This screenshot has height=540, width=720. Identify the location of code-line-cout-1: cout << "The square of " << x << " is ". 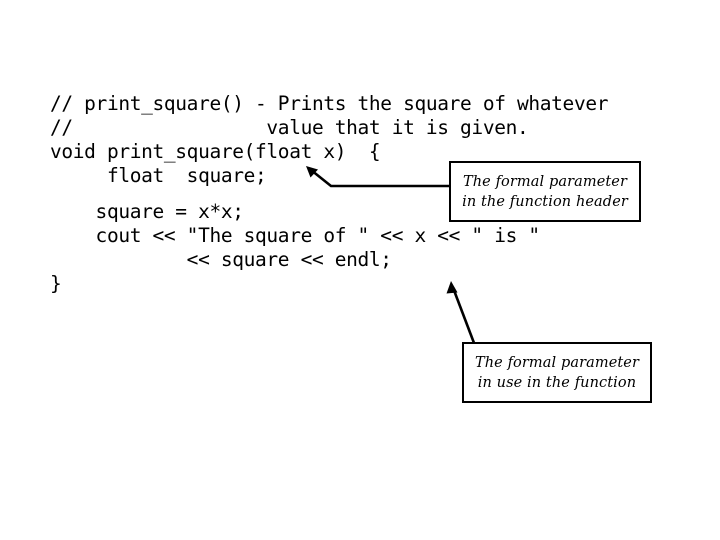
(295, 235).